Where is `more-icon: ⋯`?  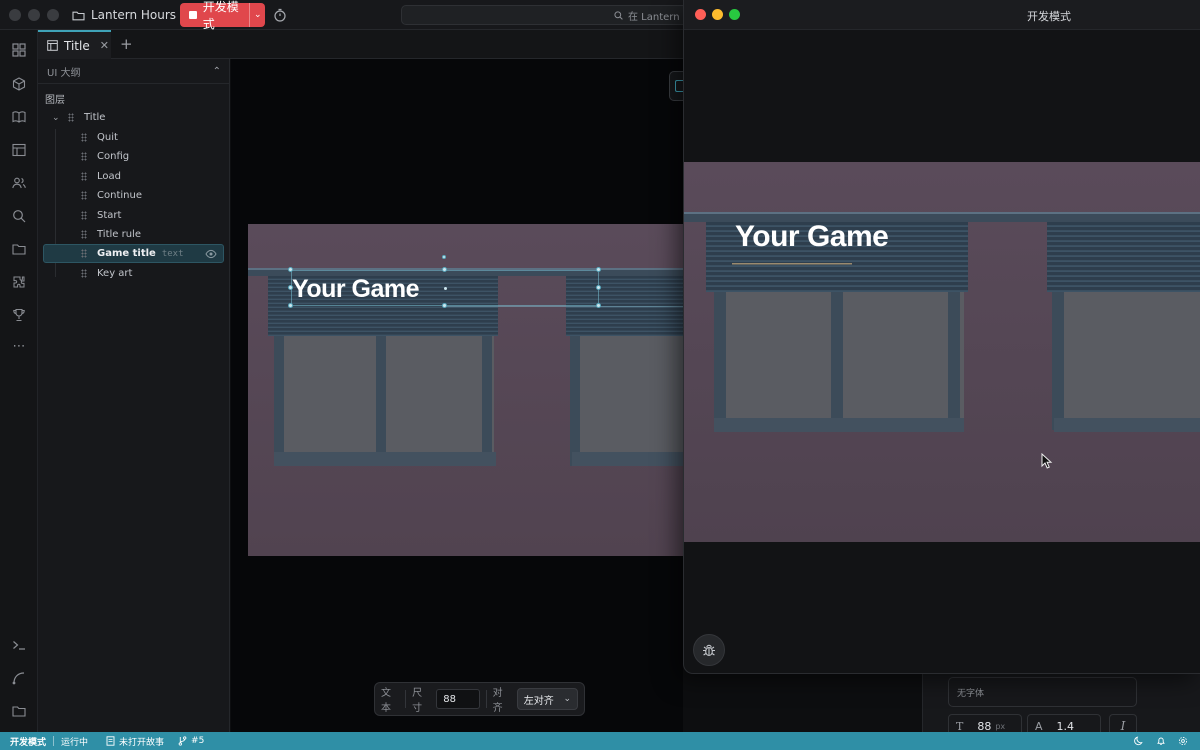
more-icon: ⋯ is located at coordinates (19, 347).